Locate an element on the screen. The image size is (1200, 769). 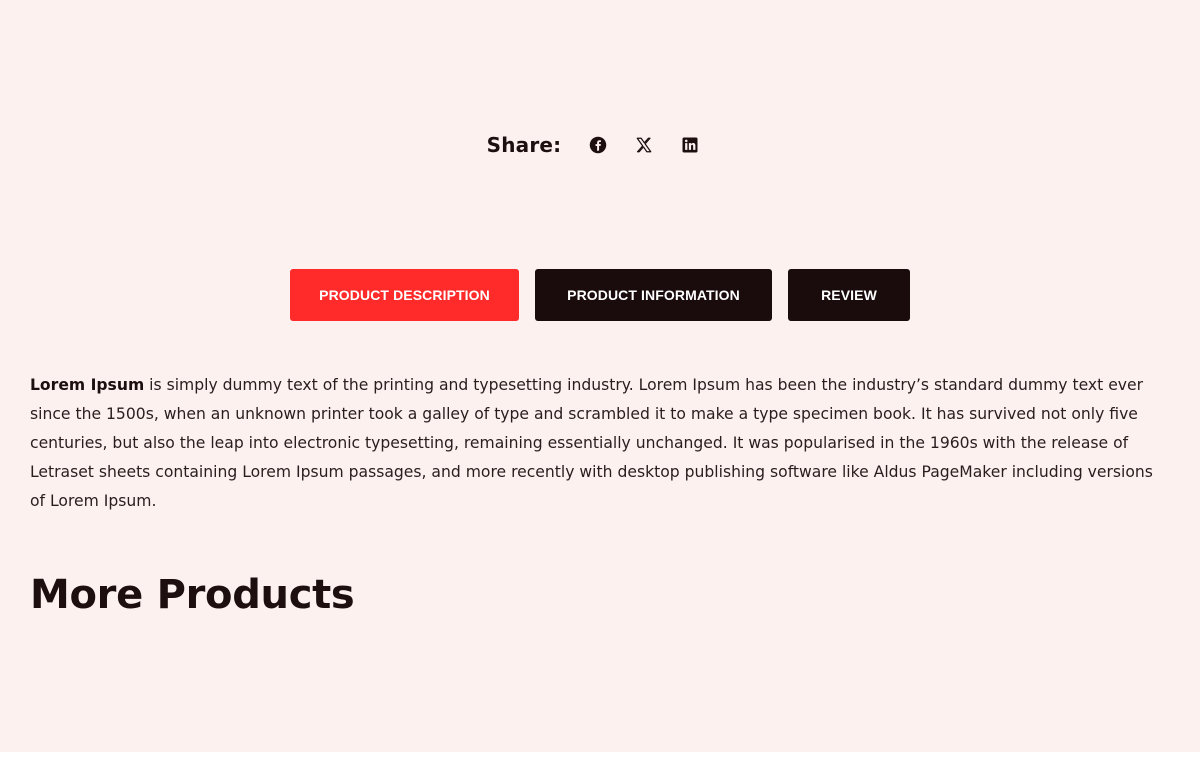
tab-review: REVIEW is located at coordinates (849, 295).